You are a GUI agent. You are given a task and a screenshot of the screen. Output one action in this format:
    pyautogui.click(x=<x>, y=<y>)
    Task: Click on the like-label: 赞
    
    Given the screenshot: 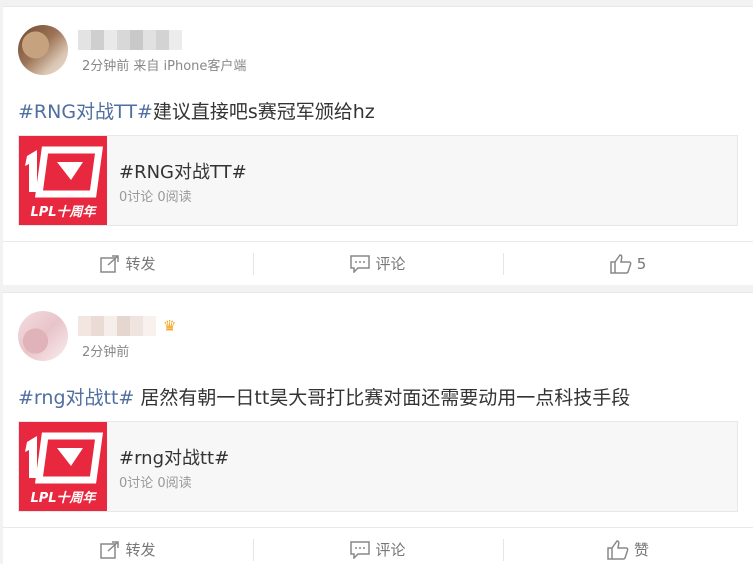 What is the action you would take?
    pyautogui.click(x=641, y=550)
    